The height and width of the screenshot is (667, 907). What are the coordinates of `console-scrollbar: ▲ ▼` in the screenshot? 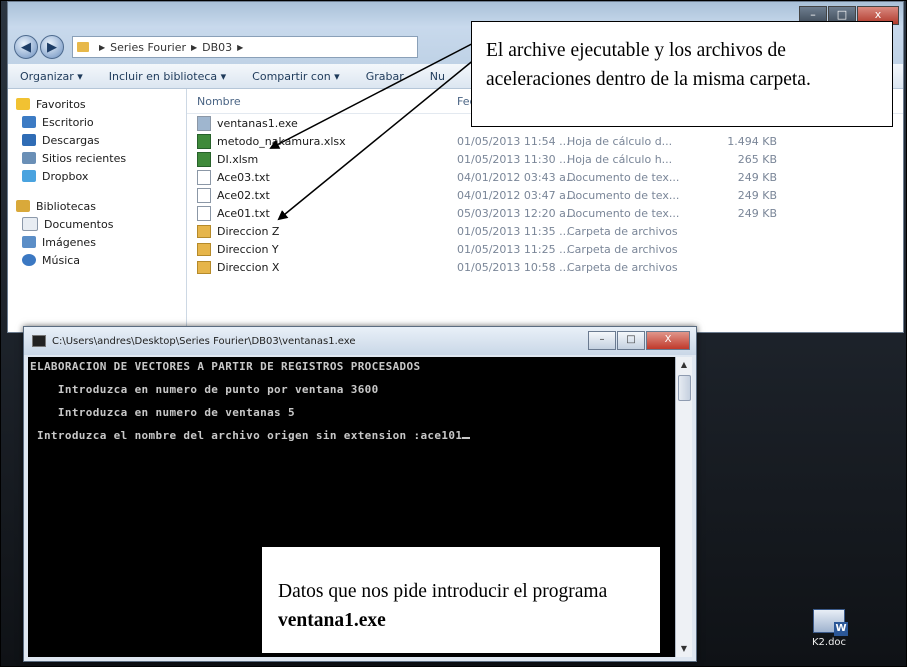 It's located at (683, 507).